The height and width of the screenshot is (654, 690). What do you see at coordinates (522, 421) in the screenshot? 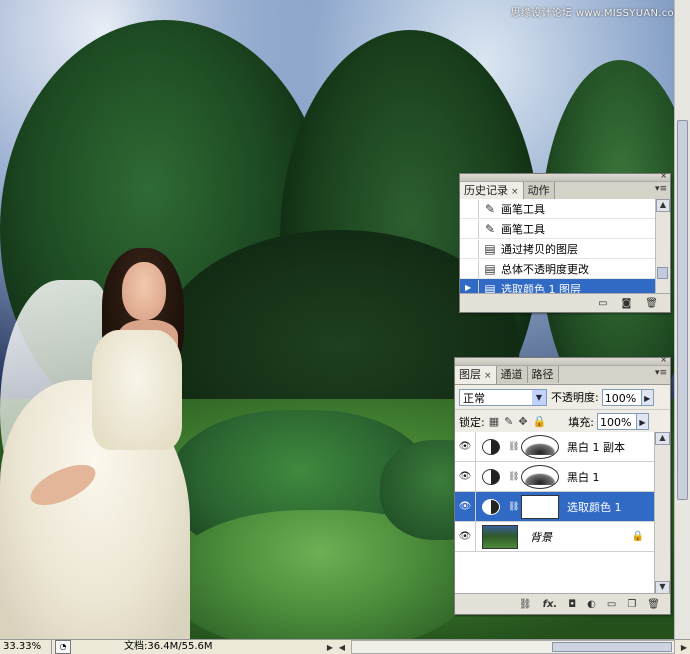
I see `lock-position-icon: ✥` at bounding box center [522, 421].